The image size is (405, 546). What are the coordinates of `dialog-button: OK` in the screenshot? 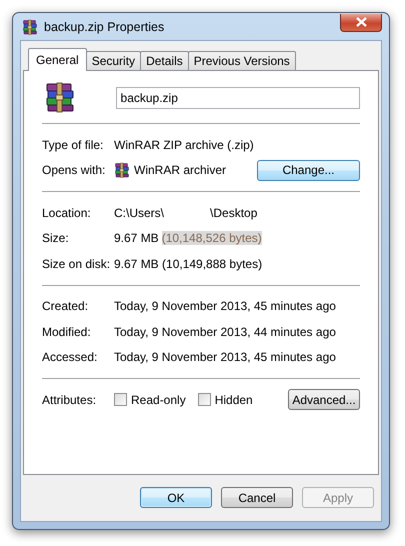 It's located at (176, 497).